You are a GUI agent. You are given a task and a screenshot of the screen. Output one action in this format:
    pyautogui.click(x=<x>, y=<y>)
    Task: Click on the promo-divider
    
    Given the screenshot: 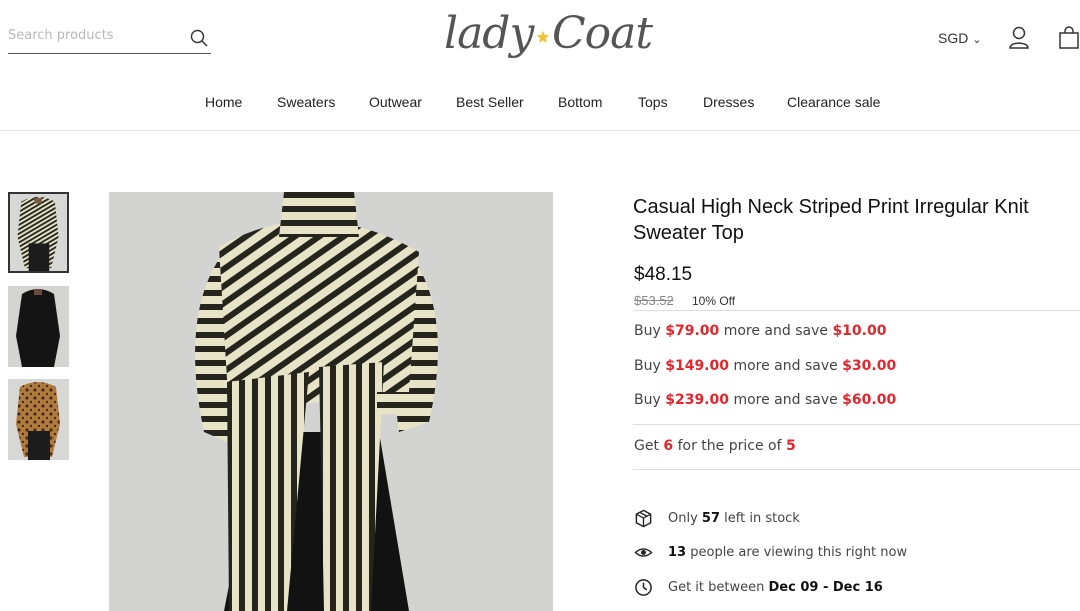 What is the action you would take?
    pyautogui.click(x=856, y=424)
    